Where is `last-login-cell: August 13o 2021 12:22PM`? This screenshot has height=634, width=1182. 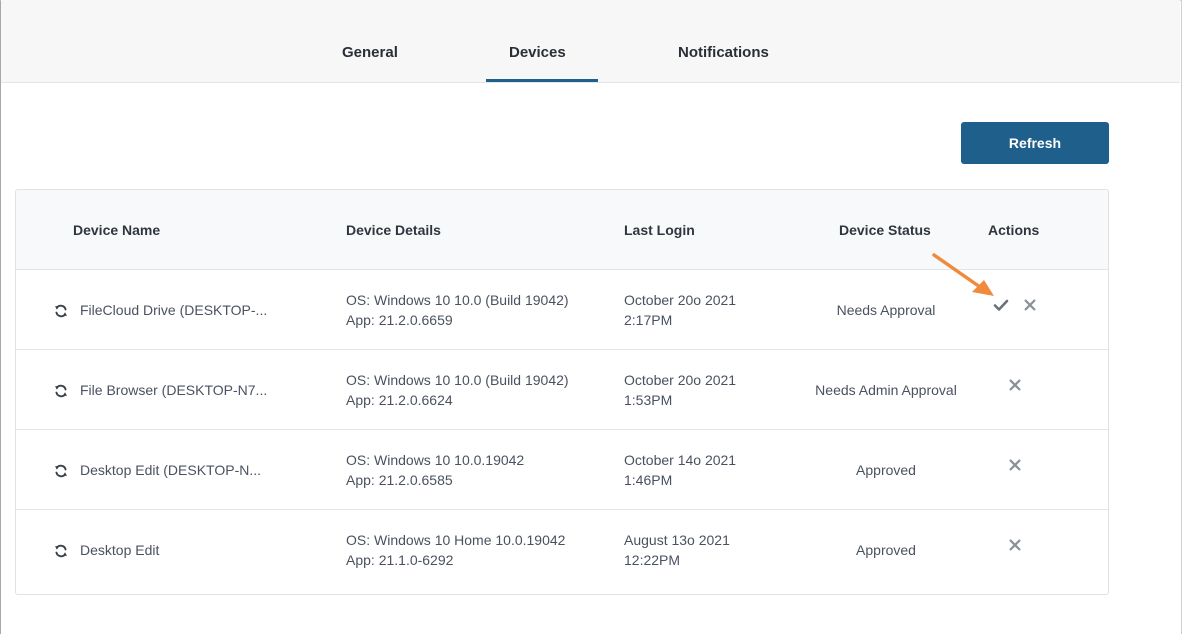
last-login-cell: August 13o 2021 12:22PM is located at coordinates (677, 550).